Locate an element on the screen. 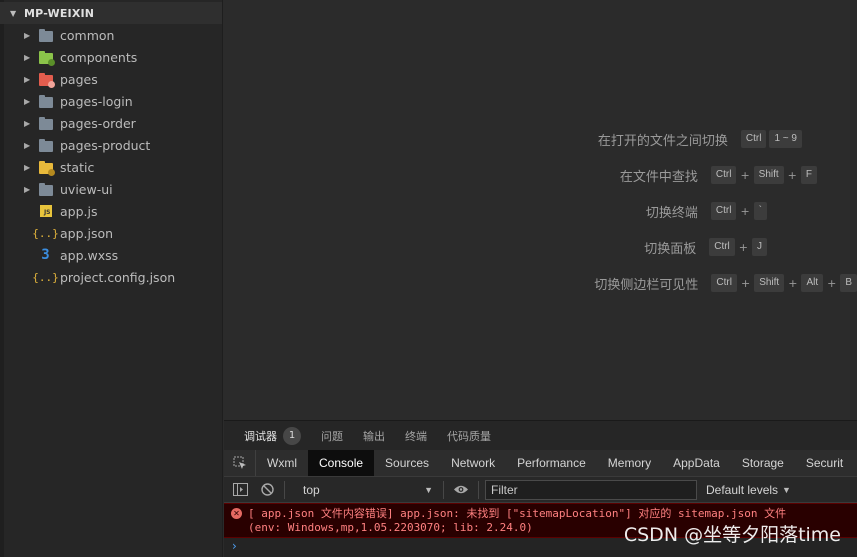  eye-icon is located at coordinates (461, 489).